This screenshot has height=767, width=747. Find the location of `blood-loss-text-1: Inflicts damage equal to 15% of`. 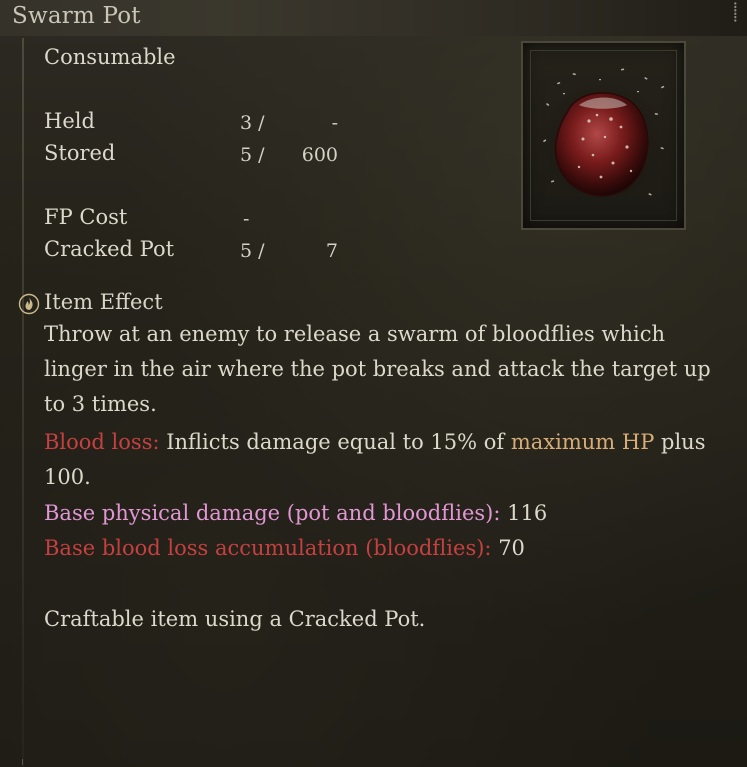

blood-loss-text-1: Inflicts damage equal to 15% of is located at coordinates (335, 442).